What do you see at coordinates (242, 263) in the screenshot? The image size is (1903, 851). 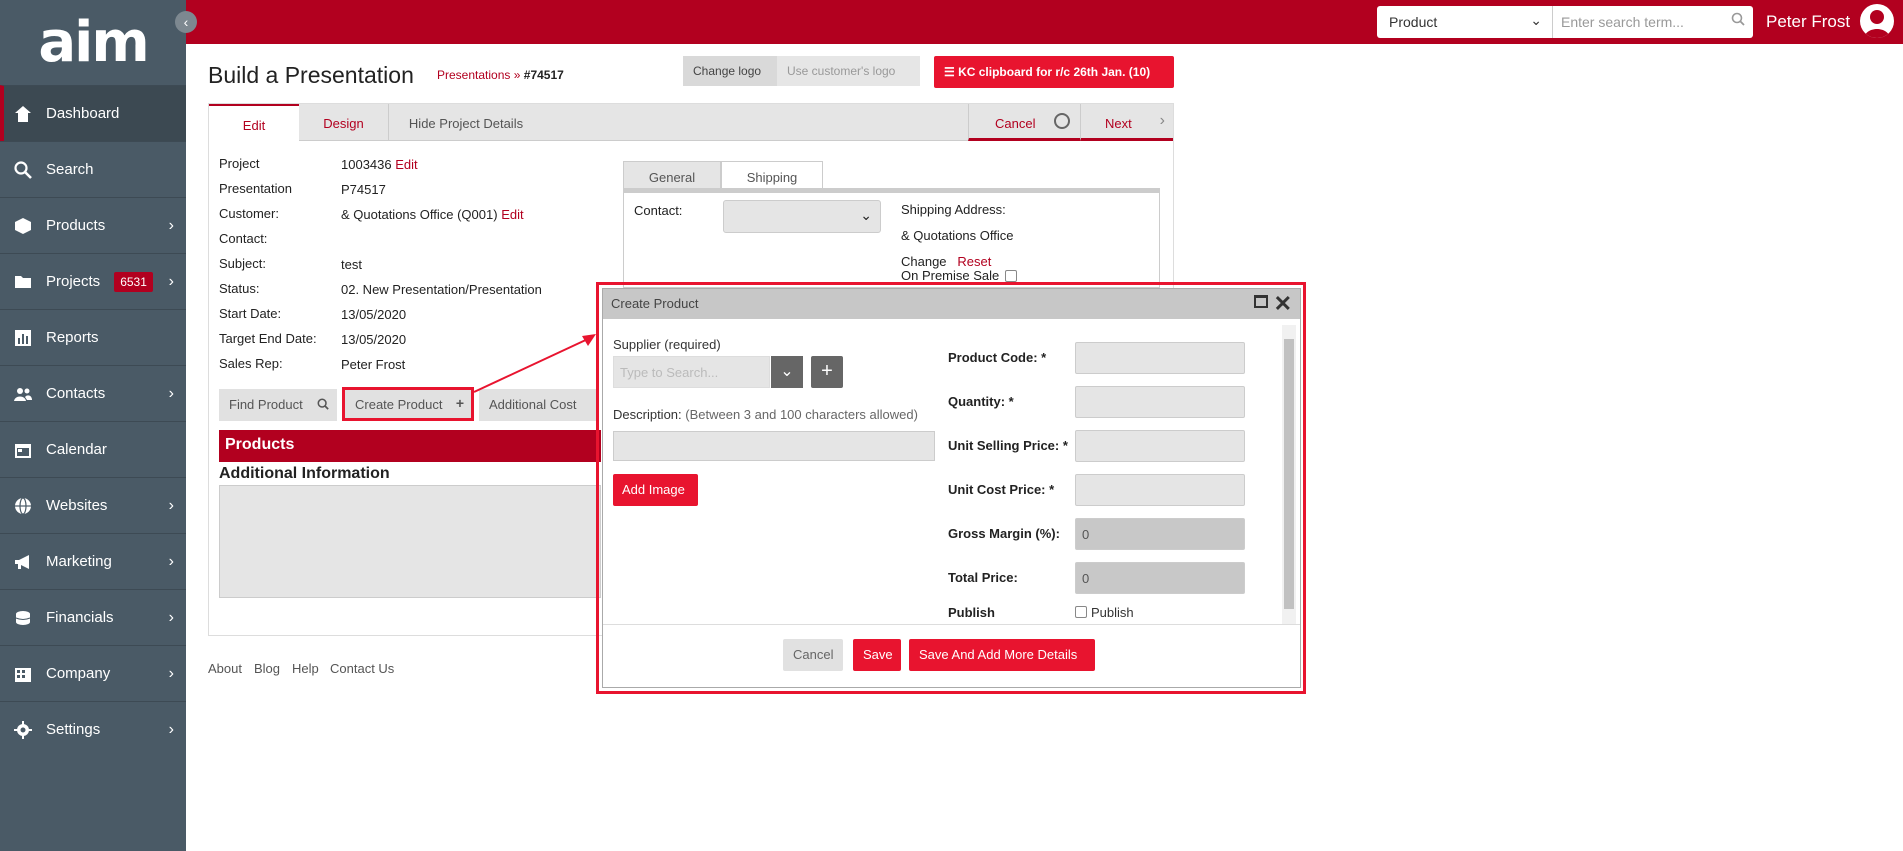 I see `subject-label: Subject:` at bounding box center [242, 263].